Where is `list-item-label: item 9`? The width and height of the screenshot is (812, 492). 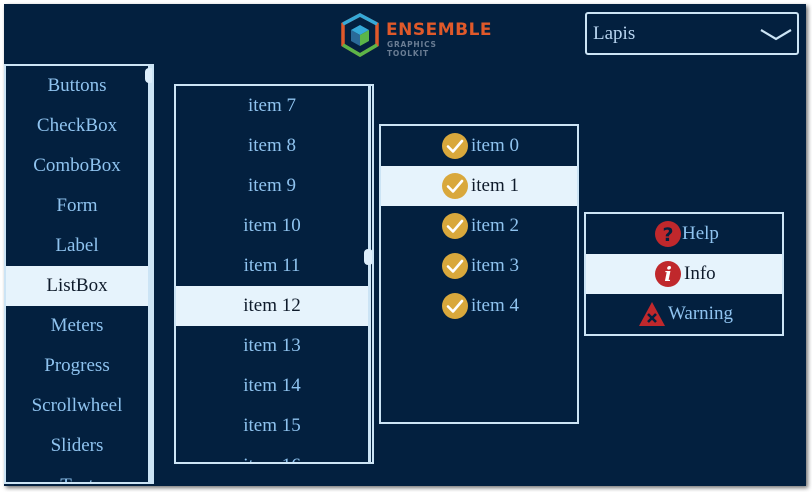 list-item-label: item 9 is located at coordinates (272, 185).